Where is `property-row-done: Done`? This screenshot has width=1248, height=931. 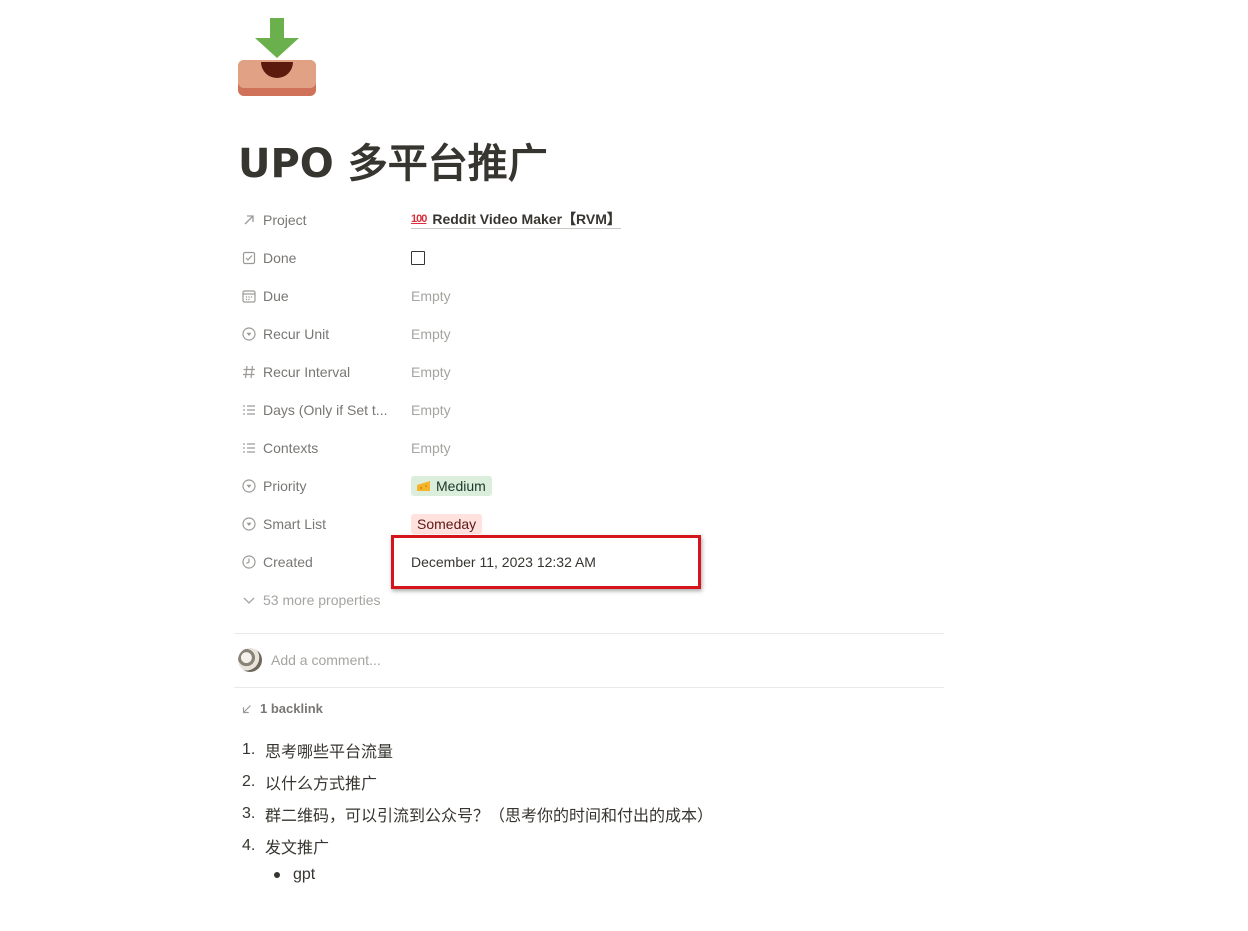 property-row-done: Done is located at coordinates (589, 258).